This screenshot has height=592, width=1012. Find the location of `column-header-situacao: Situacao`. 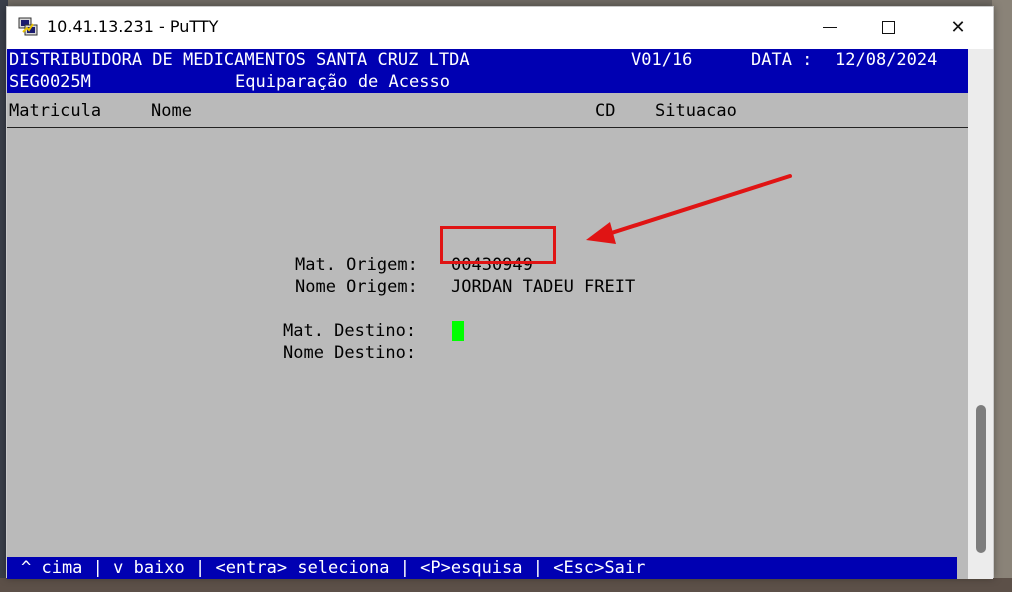

column-header-situacao: Situacao is located at coordinates (696, 111).